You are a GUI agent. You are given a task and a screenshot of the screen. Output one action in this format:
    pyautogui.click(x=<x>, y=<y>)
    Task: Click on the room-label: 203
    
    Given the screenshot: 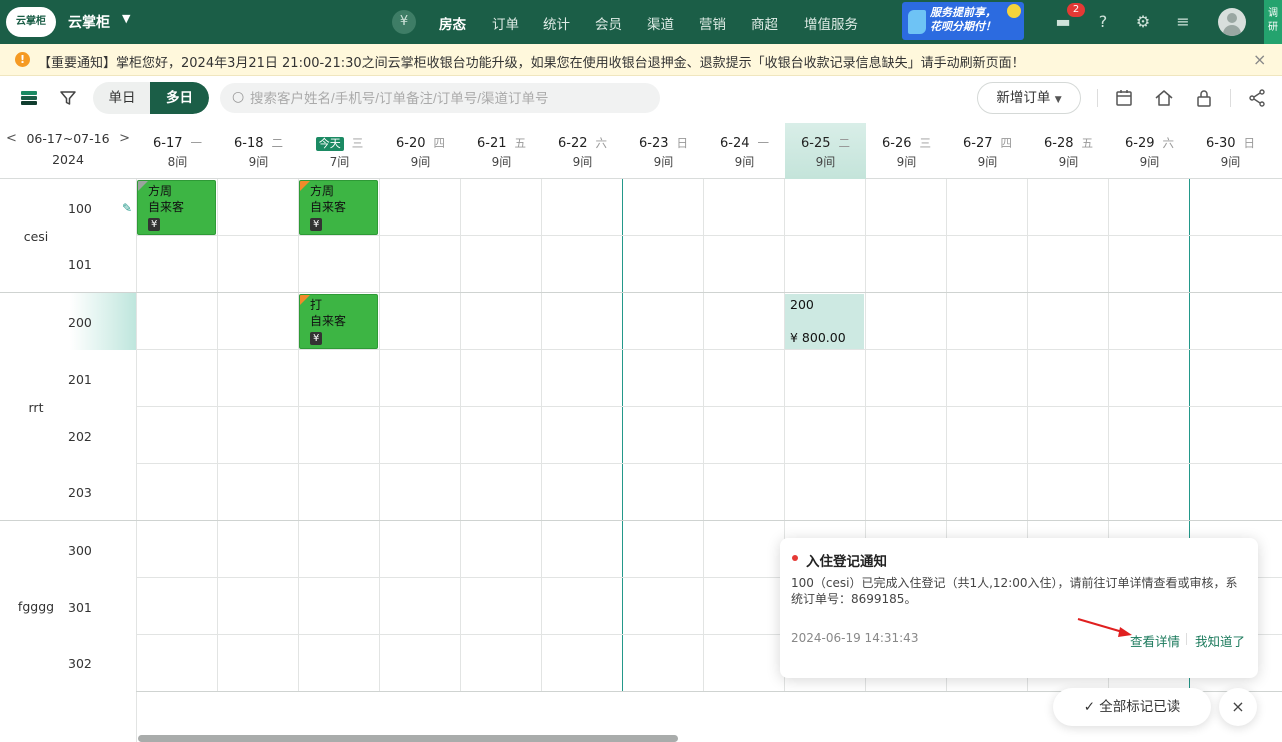 What is the action you would take?
    pyautogui.click(x=80, y=492)
    